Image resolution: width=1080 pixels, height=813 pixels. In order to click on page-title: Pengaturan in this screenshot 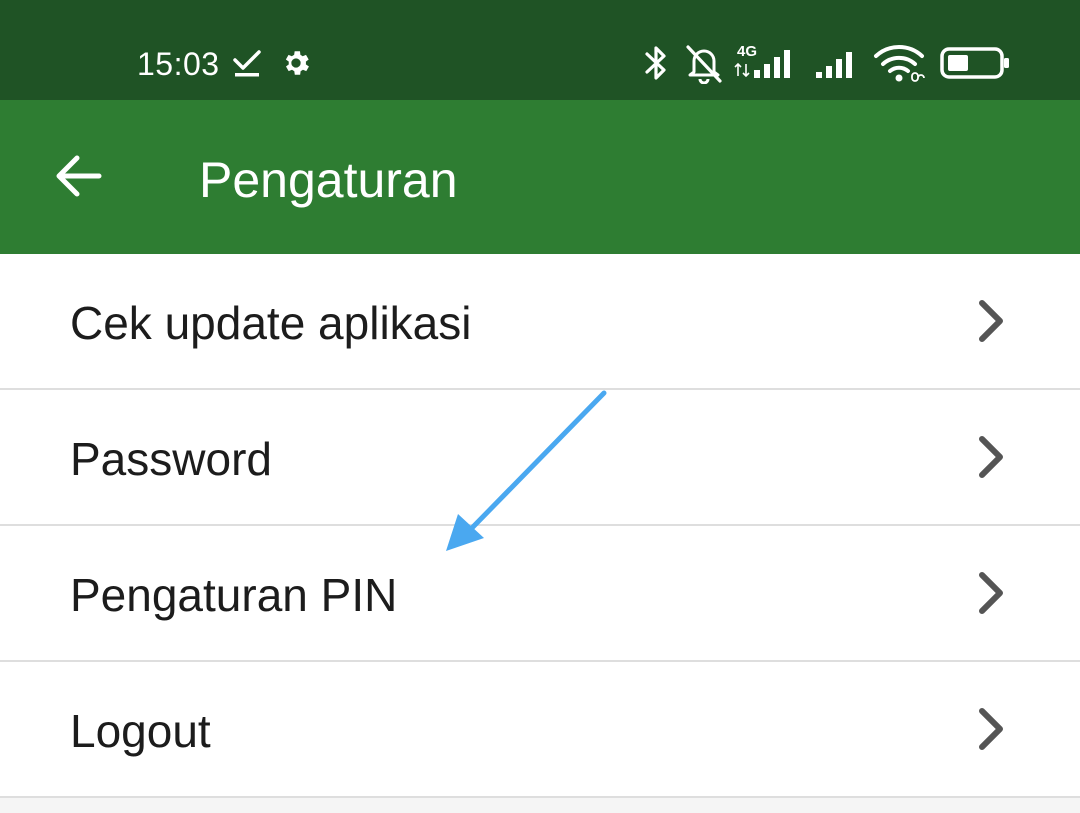, I will do `click(328, 180)`.